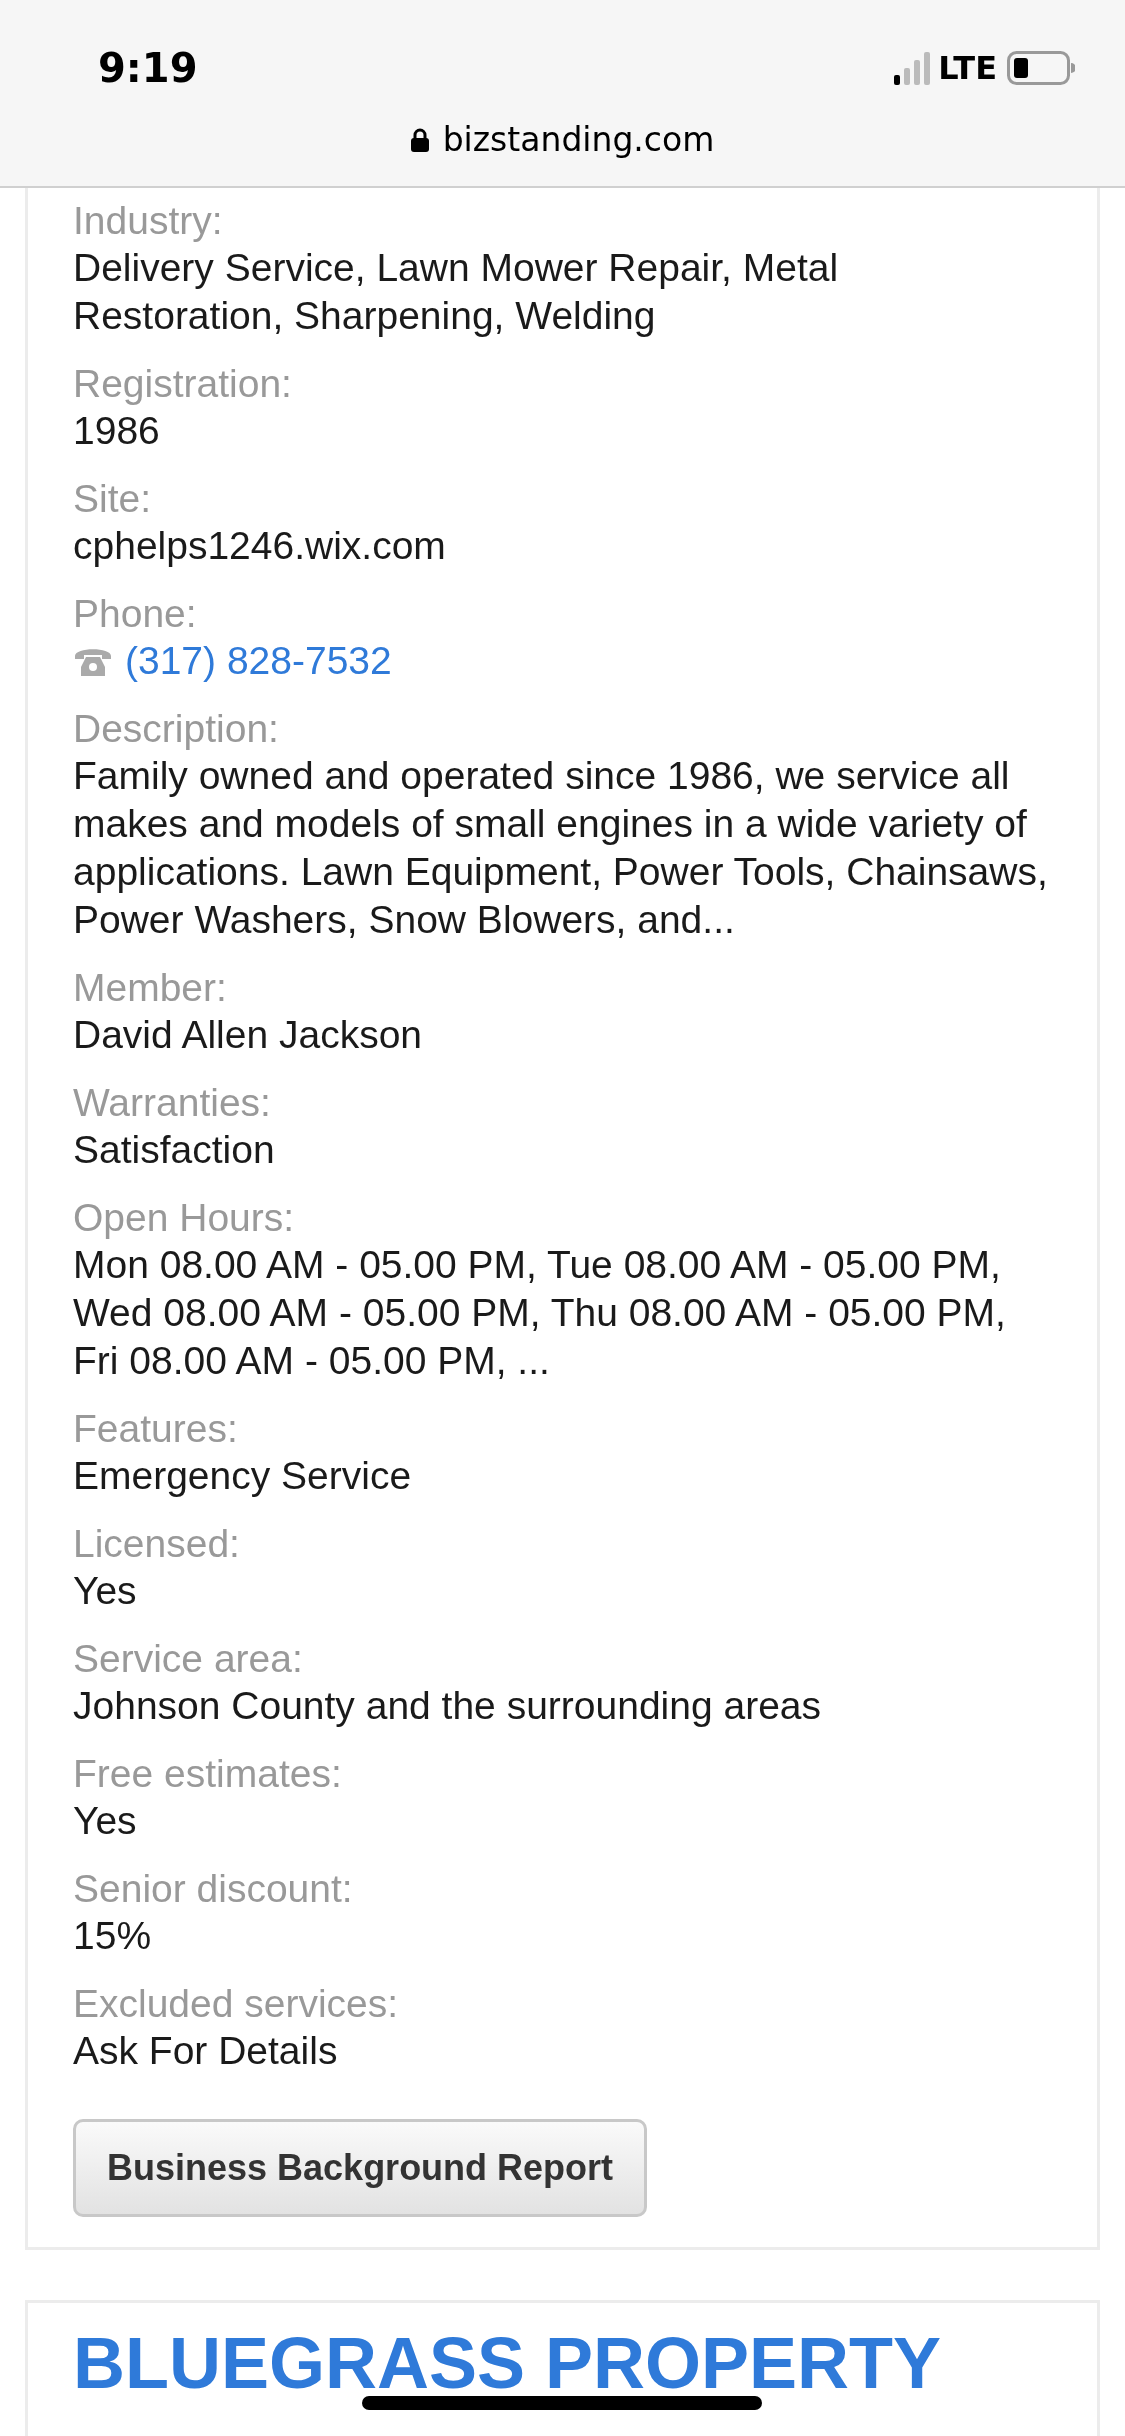  What do you see at coordinates (135, 614) in the screenshot?
I see `field-label: Phone:` at bounding box center [135, 614].